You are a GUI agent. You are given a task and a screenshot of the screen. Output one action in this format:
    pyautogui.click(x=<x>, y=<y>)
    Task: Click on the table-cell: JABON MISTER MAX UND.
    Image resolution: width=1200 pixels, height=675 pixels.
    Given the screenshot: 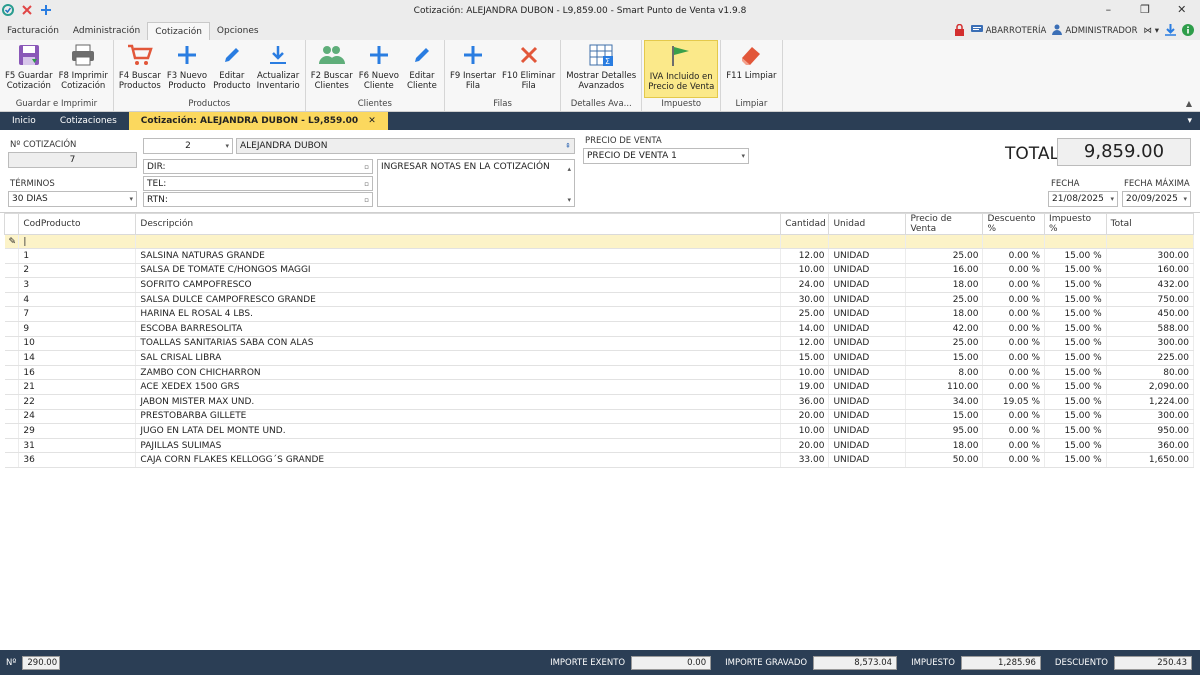 What is the action you would take?
    pyautogui.click(x=458, y=402)
    